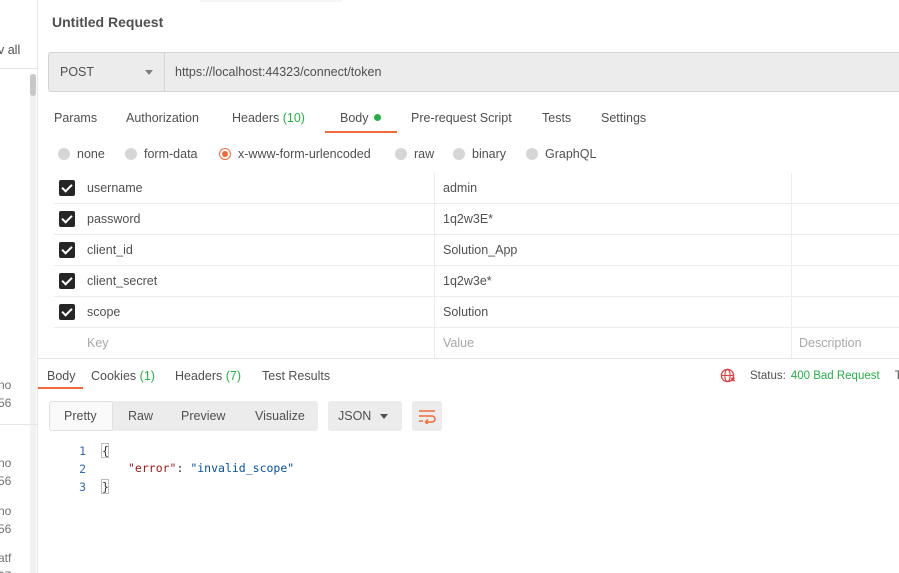 This screenshot has width=899, height=573. Describe the element at coordinates (458, 343) in the screenshot. I see `value-input-placeholder: Value` at that location.